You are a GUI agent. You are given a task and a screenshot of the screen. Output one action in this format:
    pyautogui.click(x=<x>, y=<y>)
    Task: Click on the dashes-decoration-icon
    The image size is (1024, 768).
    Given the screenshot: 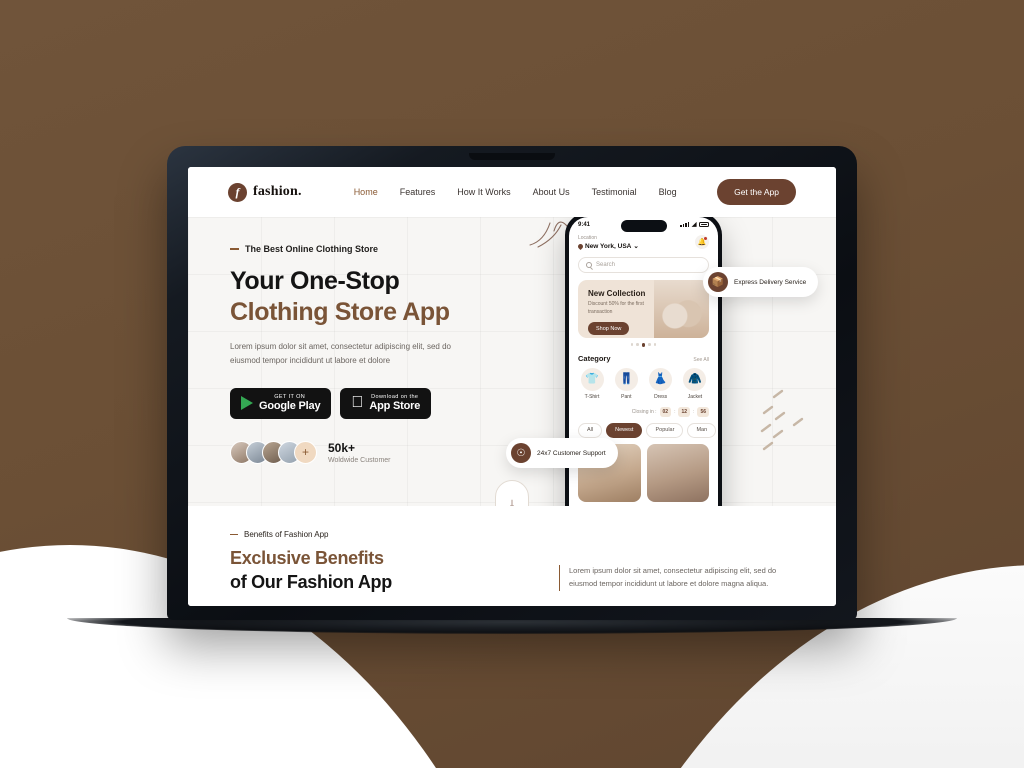 What is the action you would take?
    pyautogui.click(x=782, y=420)
    